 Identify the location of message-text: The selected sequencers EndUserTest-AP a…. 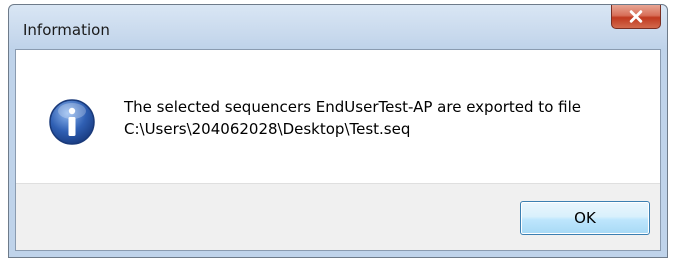
(352, 118).